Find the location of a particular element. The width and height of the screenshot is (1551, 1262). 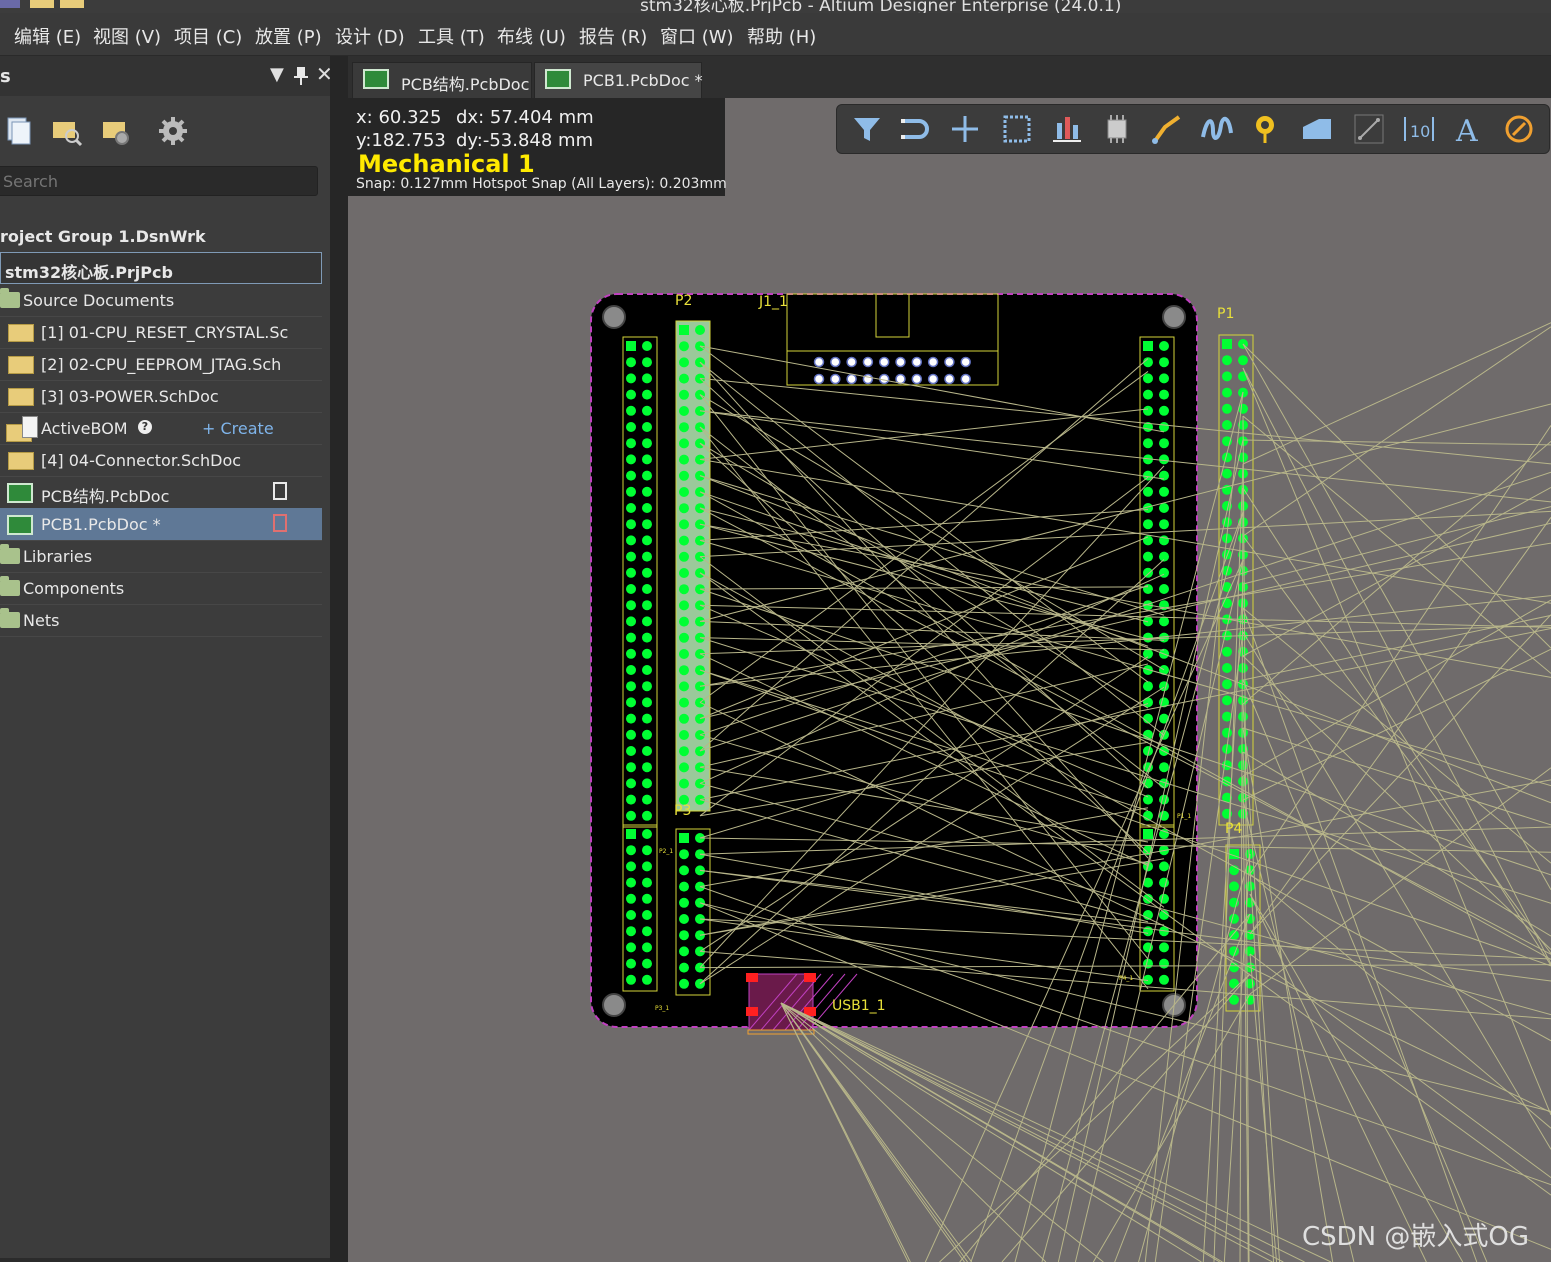

tree-components: Components is located at coordinates (161, 588).